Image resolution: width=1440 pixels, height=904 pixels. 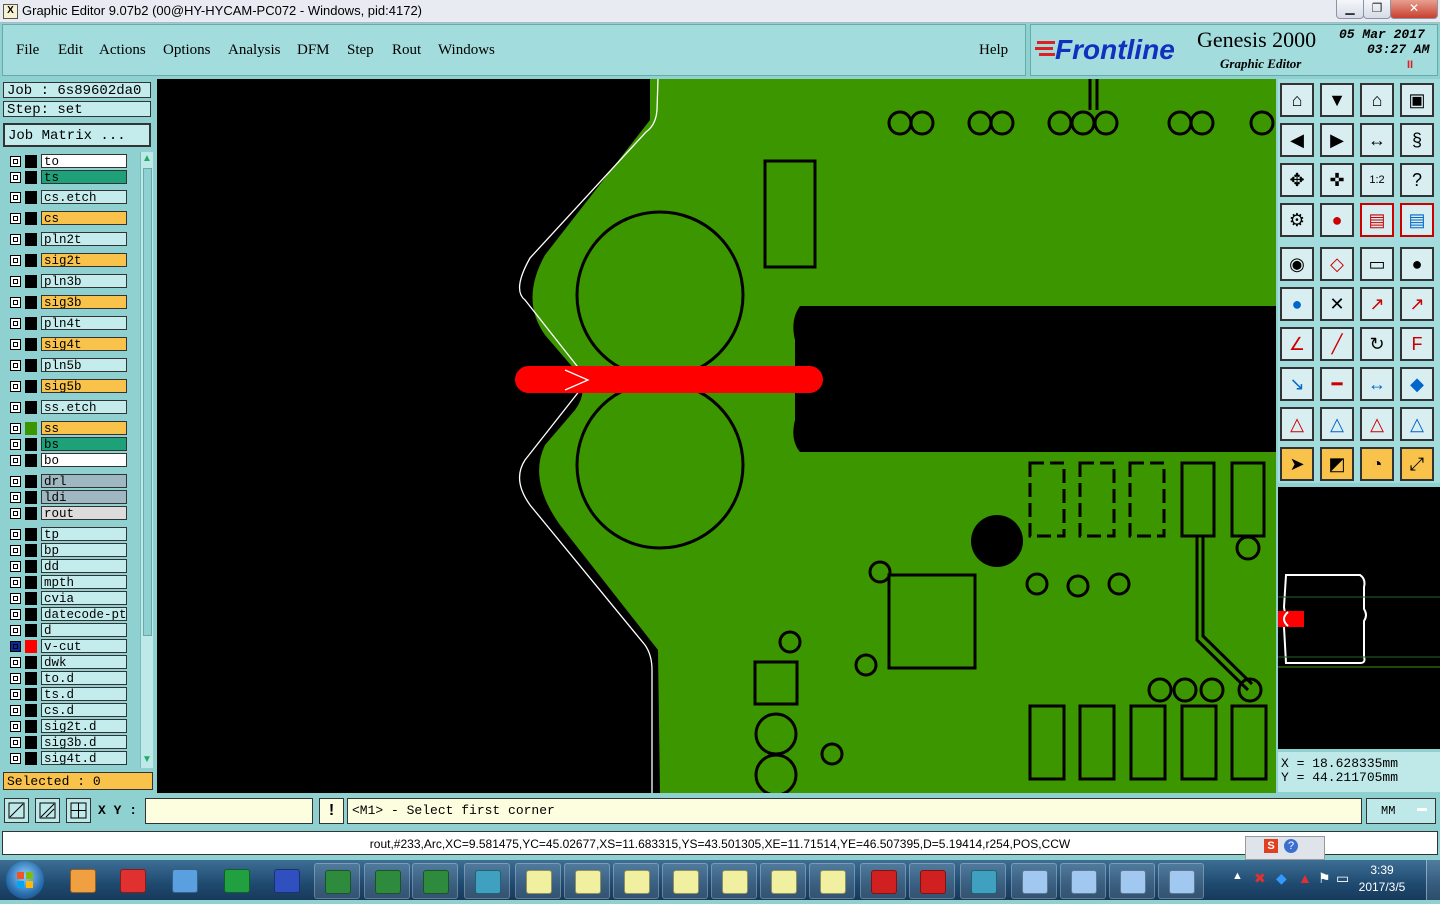 I want to click on net-icon: ●, so click(x=1297, y=304).